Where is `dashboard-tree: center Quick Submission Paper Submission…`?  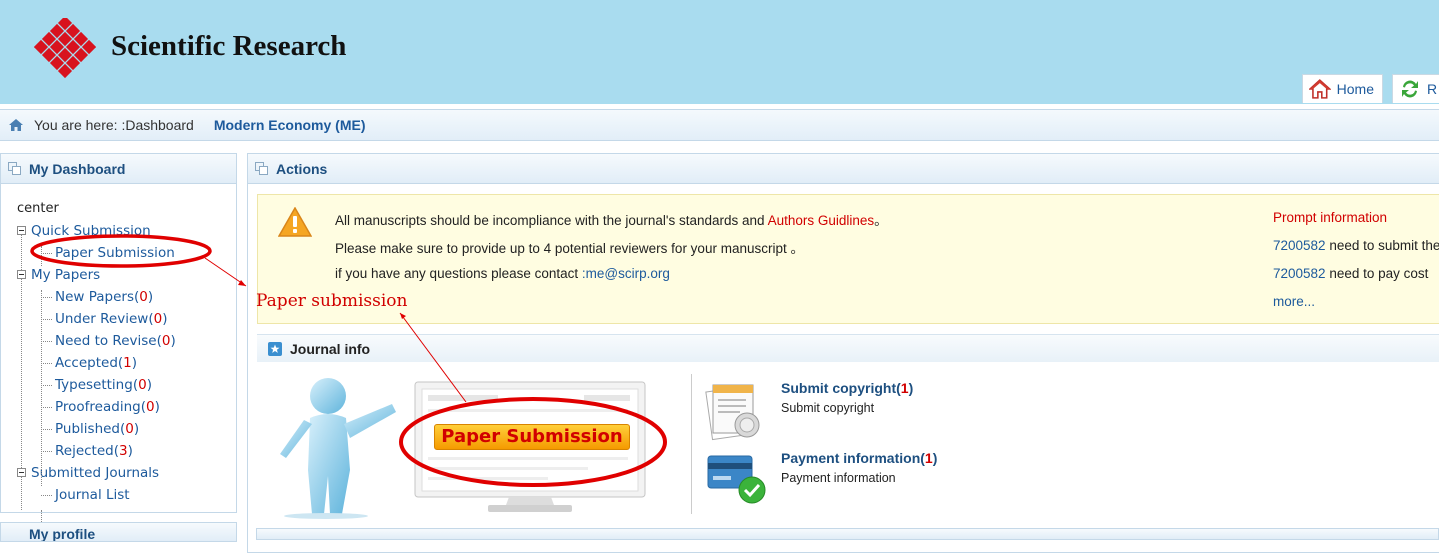 dashboard-tree: center Quick Submission Paper Submission… is located at coordinates (118, 357).